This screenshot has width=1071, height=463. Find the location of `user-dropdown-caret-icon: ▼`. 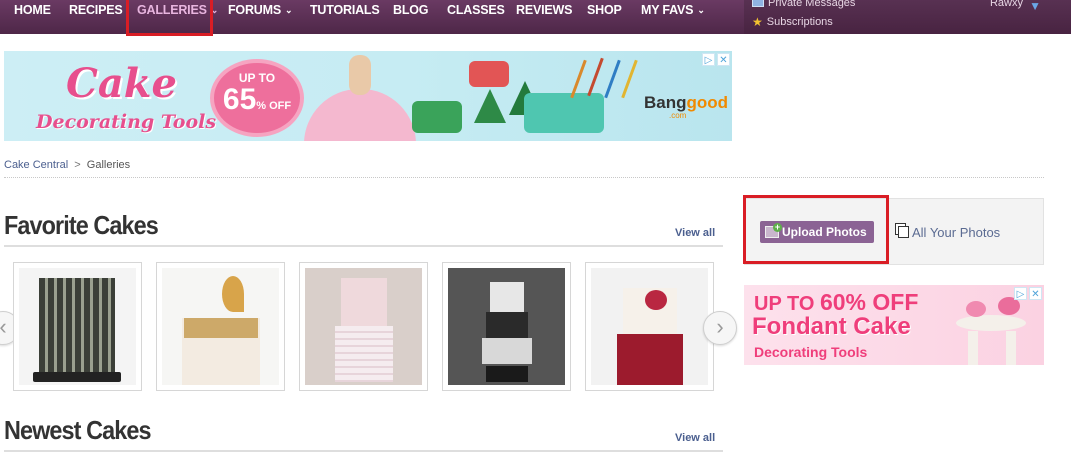

user-dropdown-caret-icon: ▼ is located at coordinates (1035, 6).